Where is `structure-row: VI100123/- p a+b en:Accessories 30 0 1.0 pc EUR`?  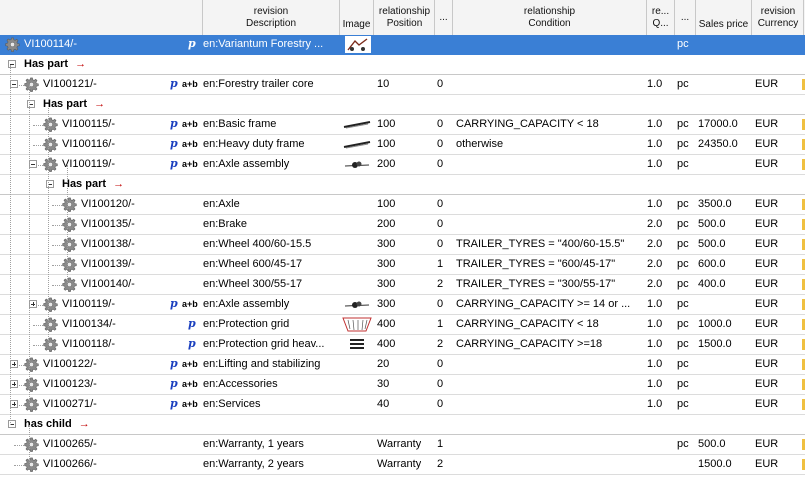
structure-row: VI100123/- p a+b en:Accessories 30 0 1.0 pc EUR is located at coordinates (402, 385).